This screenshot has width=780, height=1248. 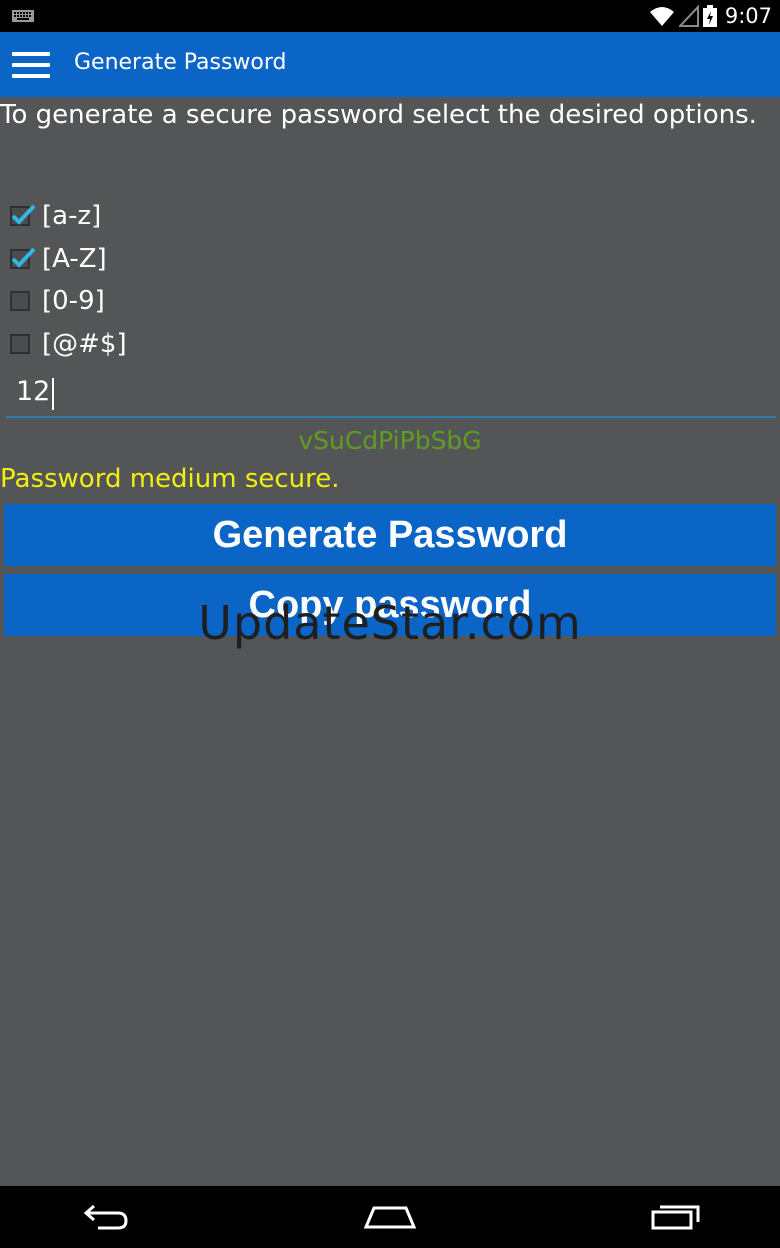 I want to click on back-icon, so click(x=106, y=1217).